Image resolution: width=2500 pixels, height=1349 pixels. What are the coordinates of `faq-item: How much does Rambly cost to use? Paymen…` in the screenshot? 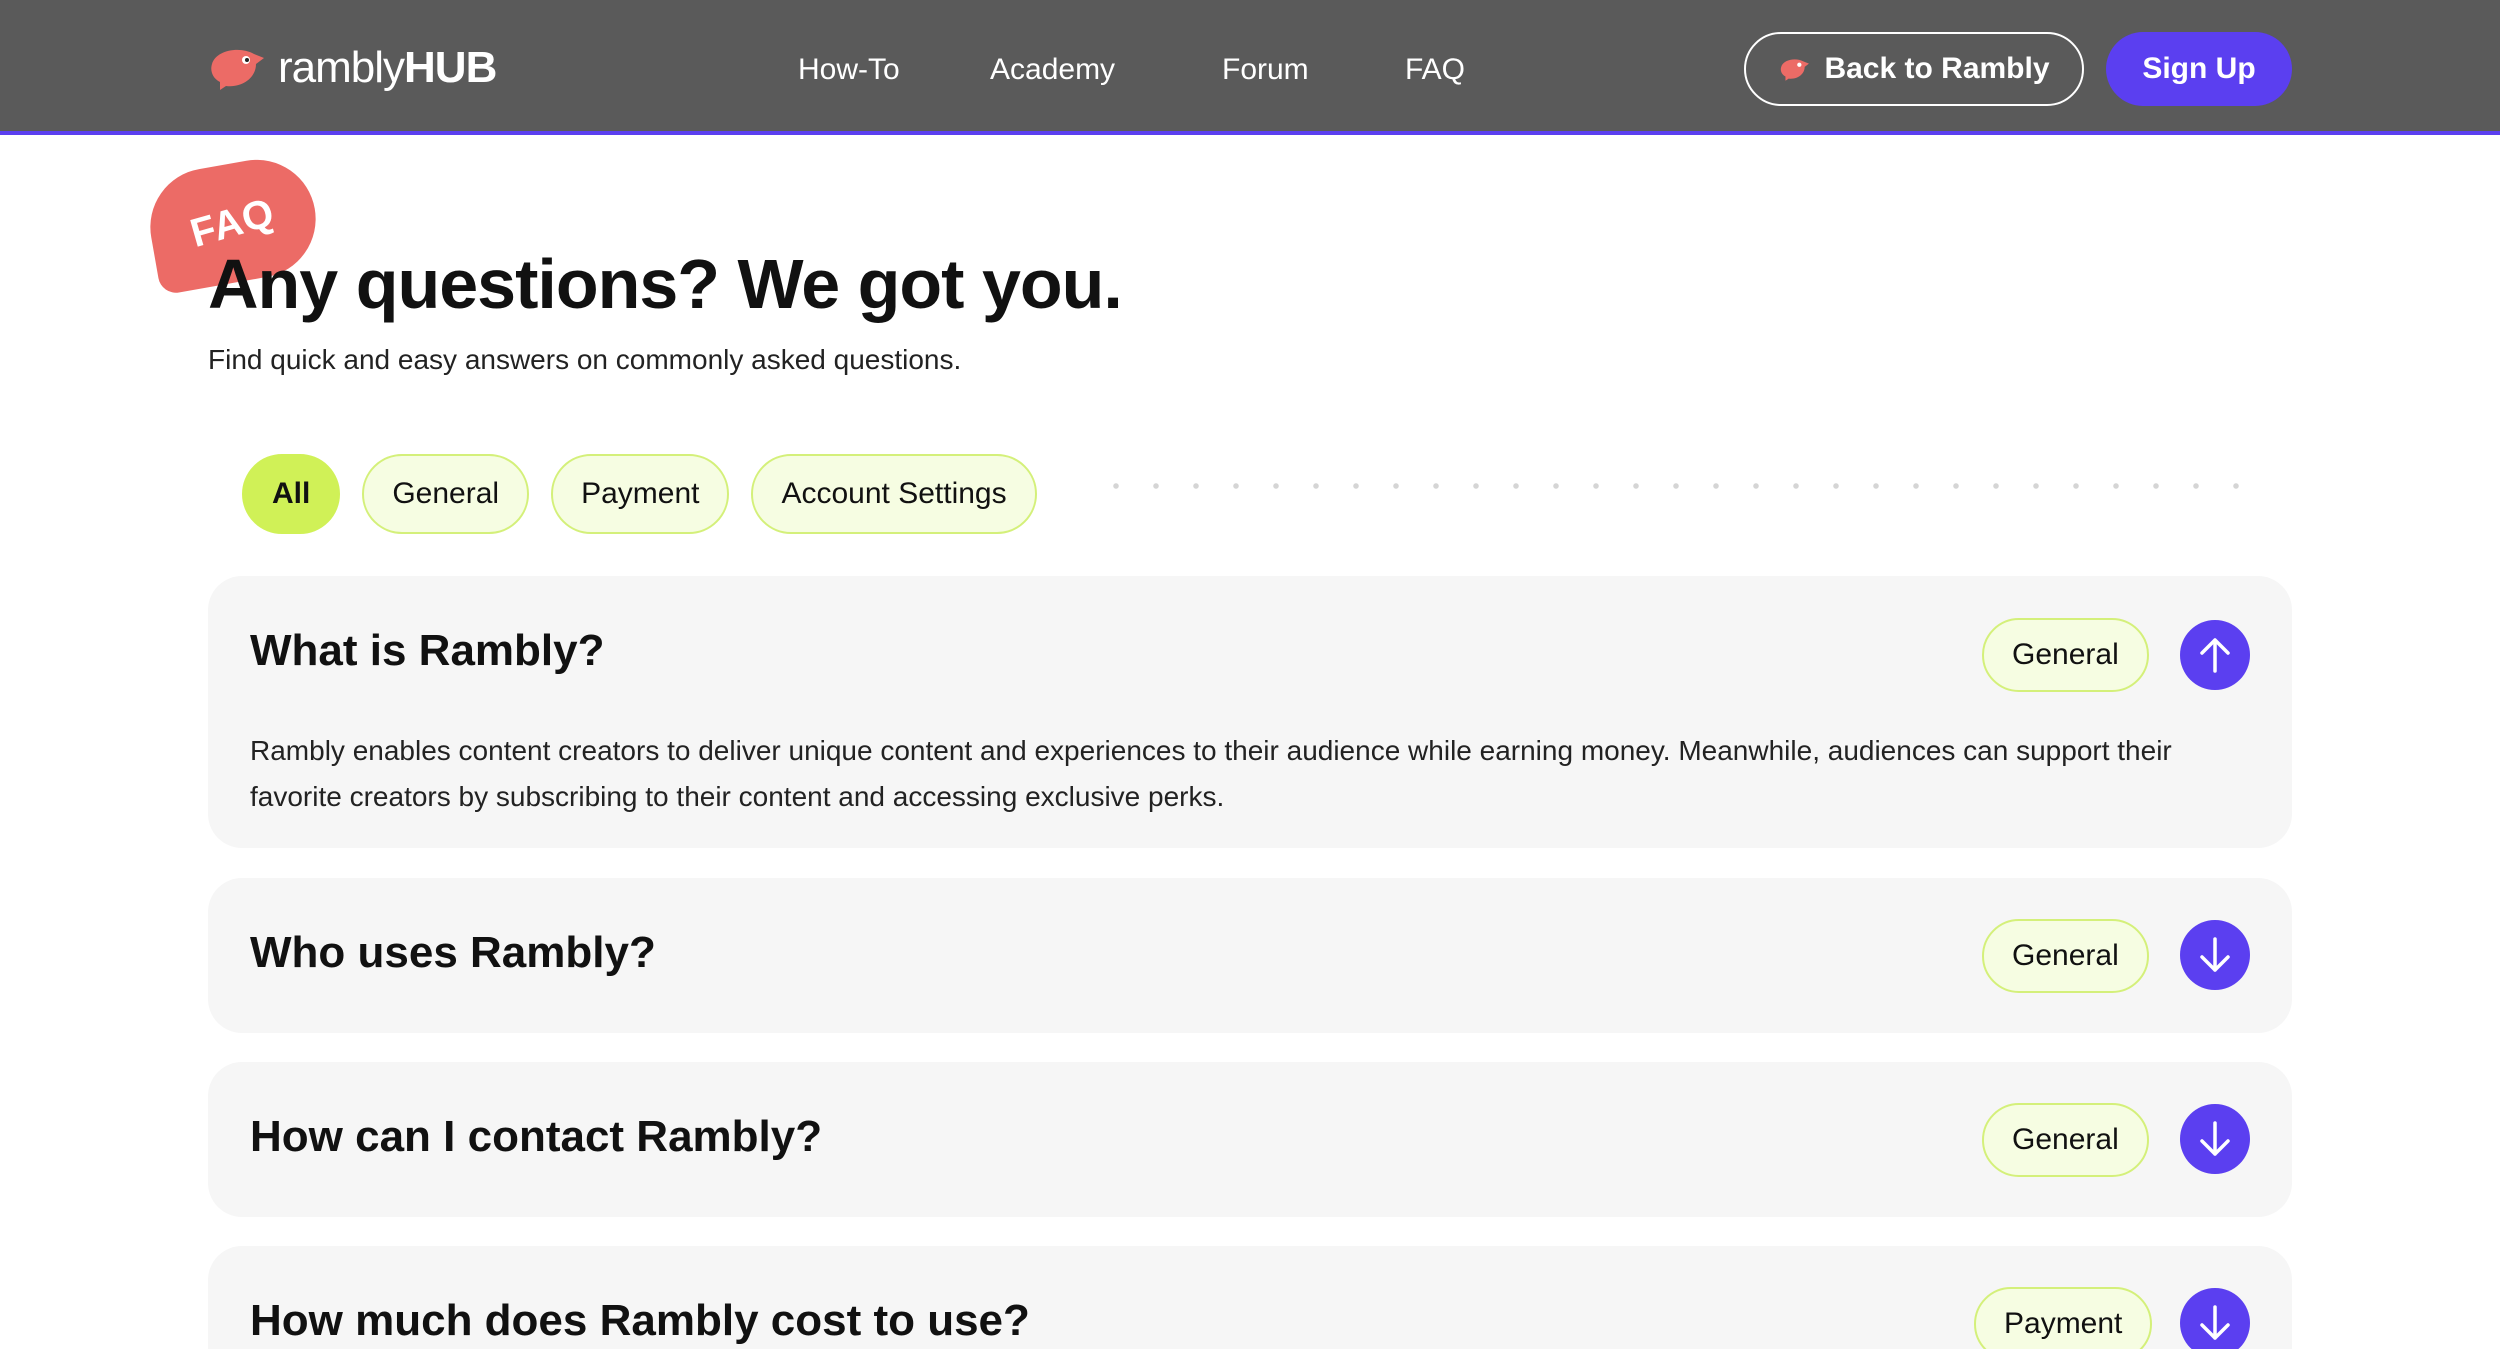 It's located at (1250, 1297).